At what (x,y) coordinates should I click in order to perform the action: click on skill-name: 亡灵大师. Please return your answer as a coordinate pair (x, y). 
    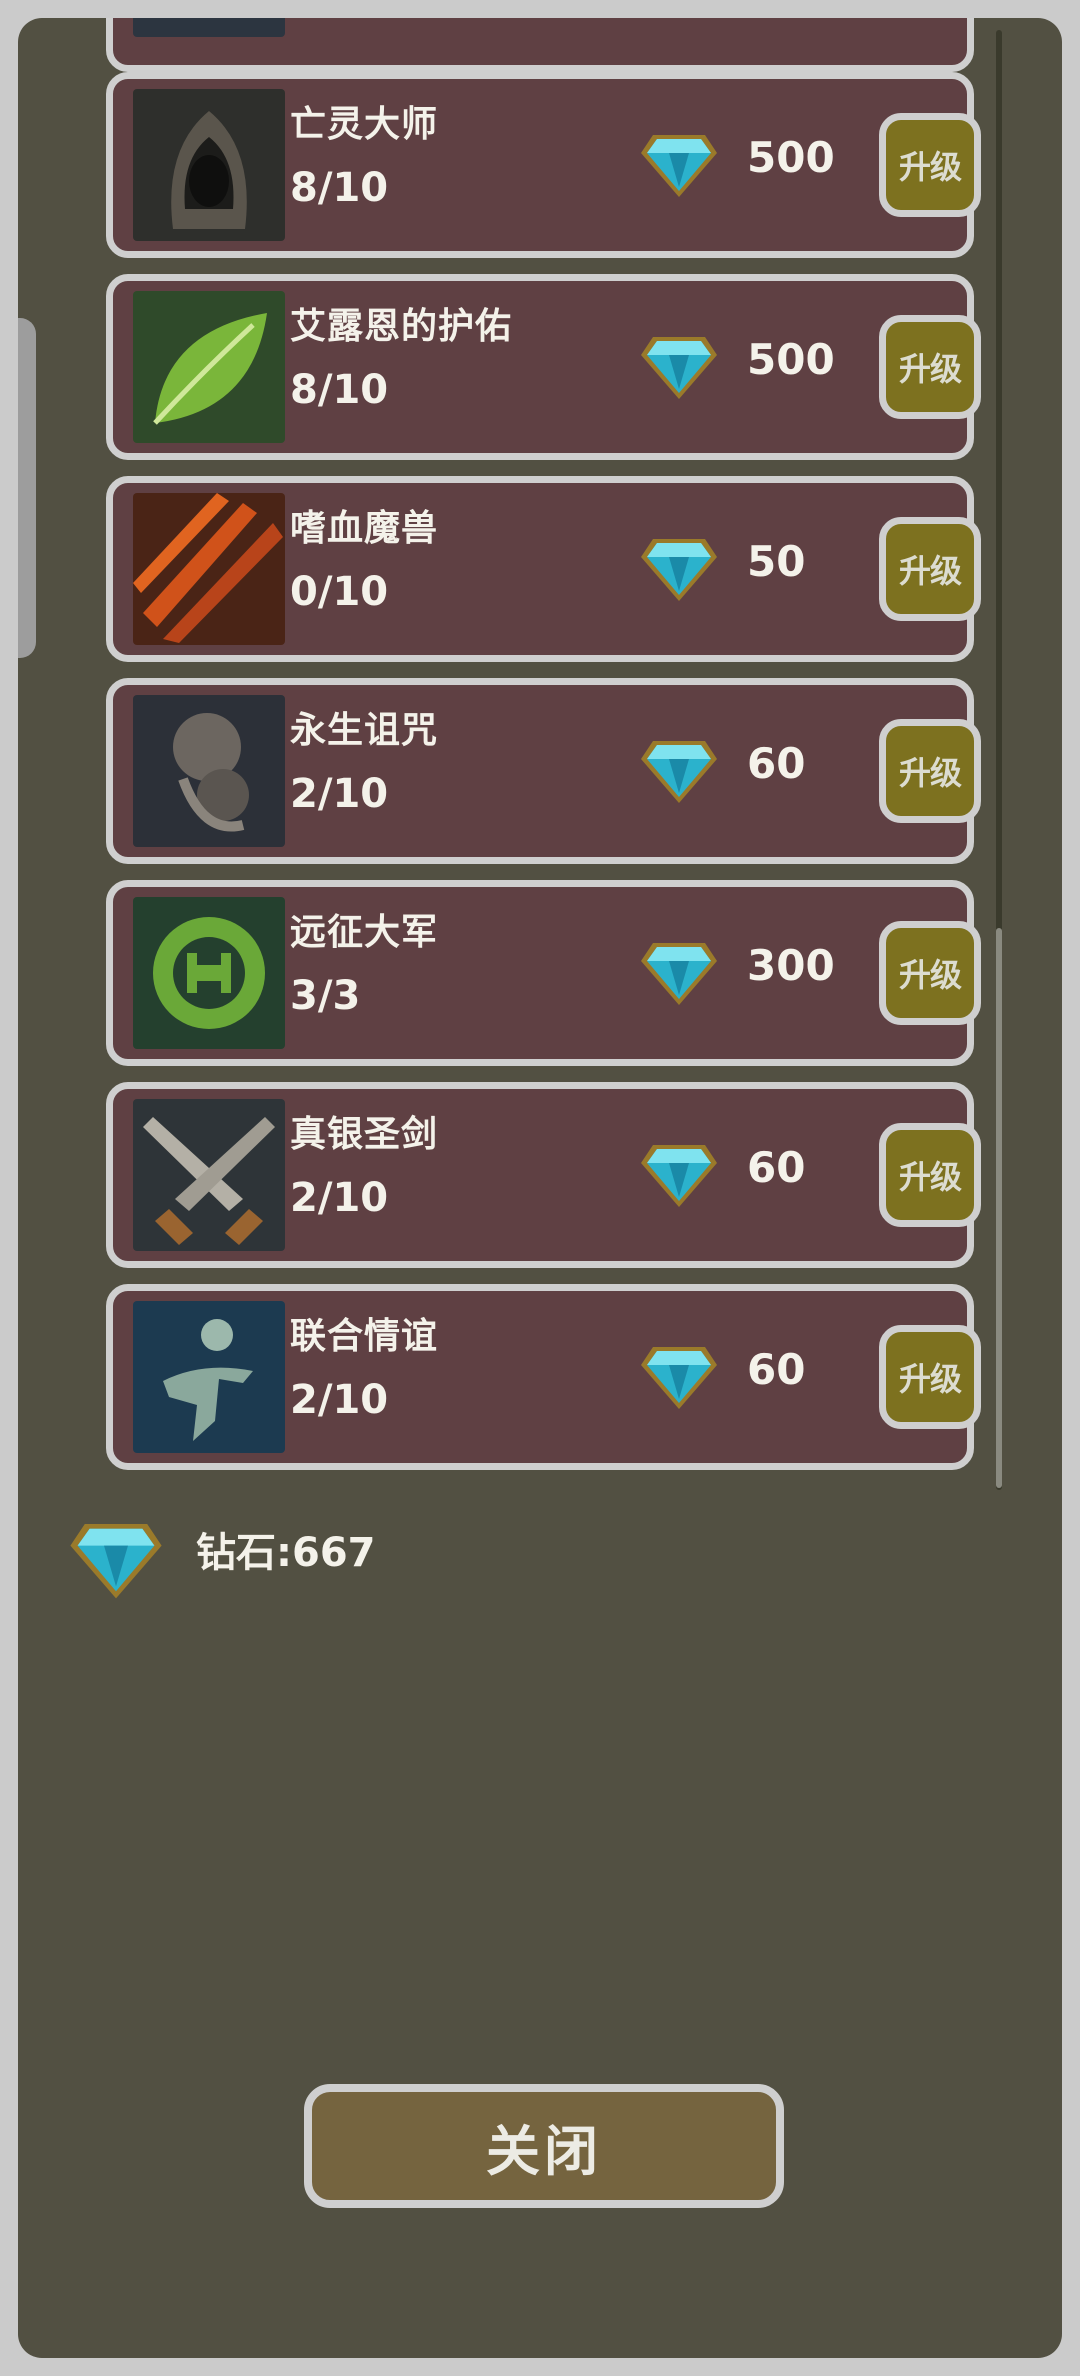
    Looking at the image, I should click on (364, 124).